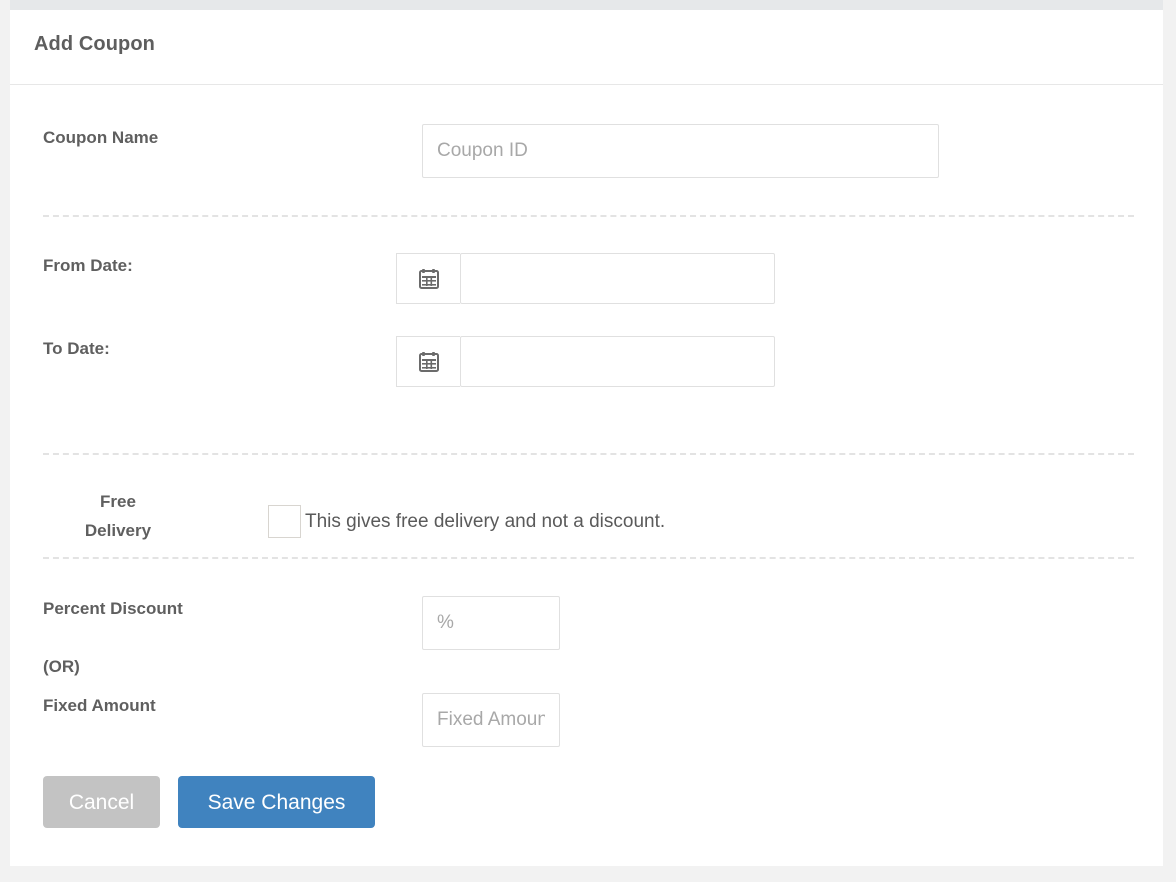 The height and width of the screenshot is (882, 1176). What do you see at coordinates (88, 265) in the screenshot?
I see `from-date-label: From Date:` at bounding box center [88, 265].